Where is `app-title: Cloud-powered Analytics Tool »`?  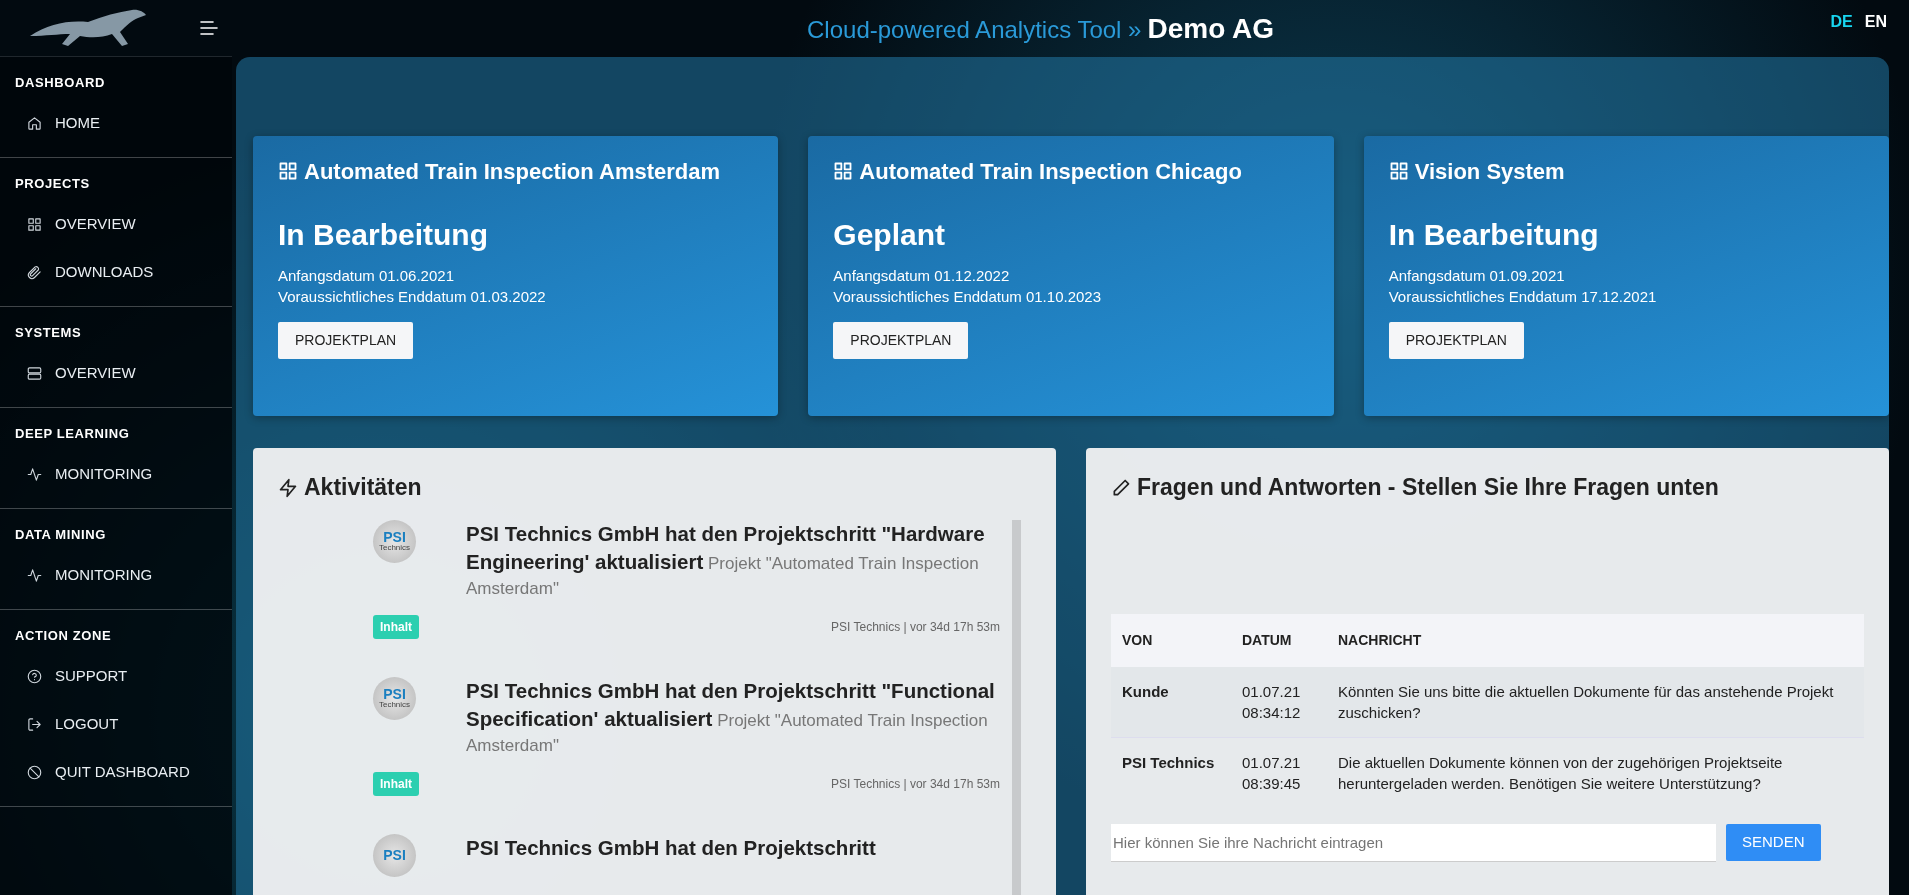 app-title: Cloud-powered Analytics Tool » is located at coordinates (974, 29).